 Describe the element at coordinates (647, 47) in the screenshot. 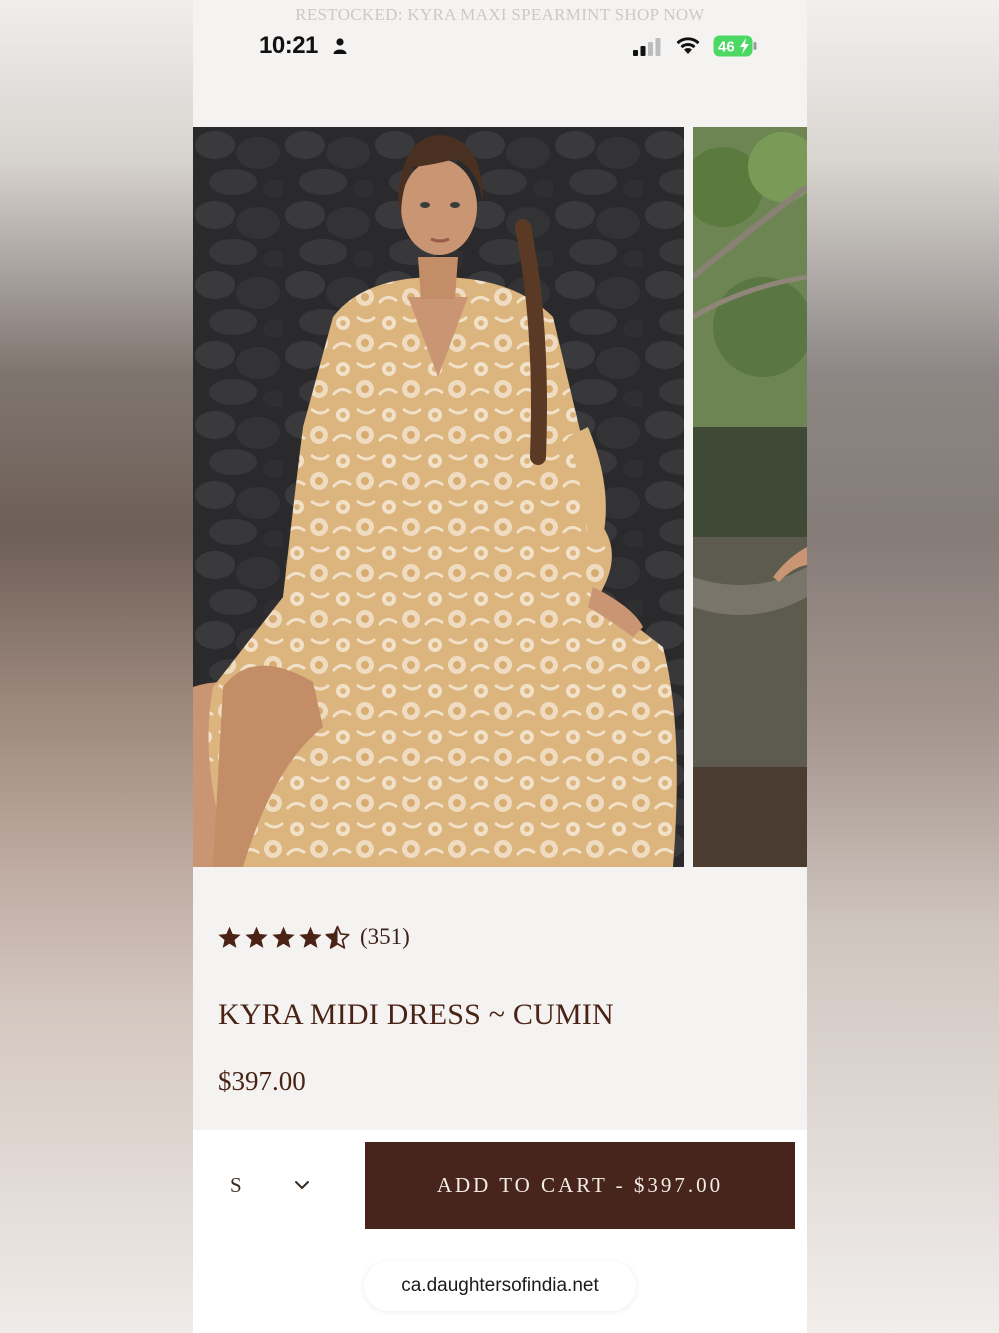

I see `cellular-signal-icon` at that location.